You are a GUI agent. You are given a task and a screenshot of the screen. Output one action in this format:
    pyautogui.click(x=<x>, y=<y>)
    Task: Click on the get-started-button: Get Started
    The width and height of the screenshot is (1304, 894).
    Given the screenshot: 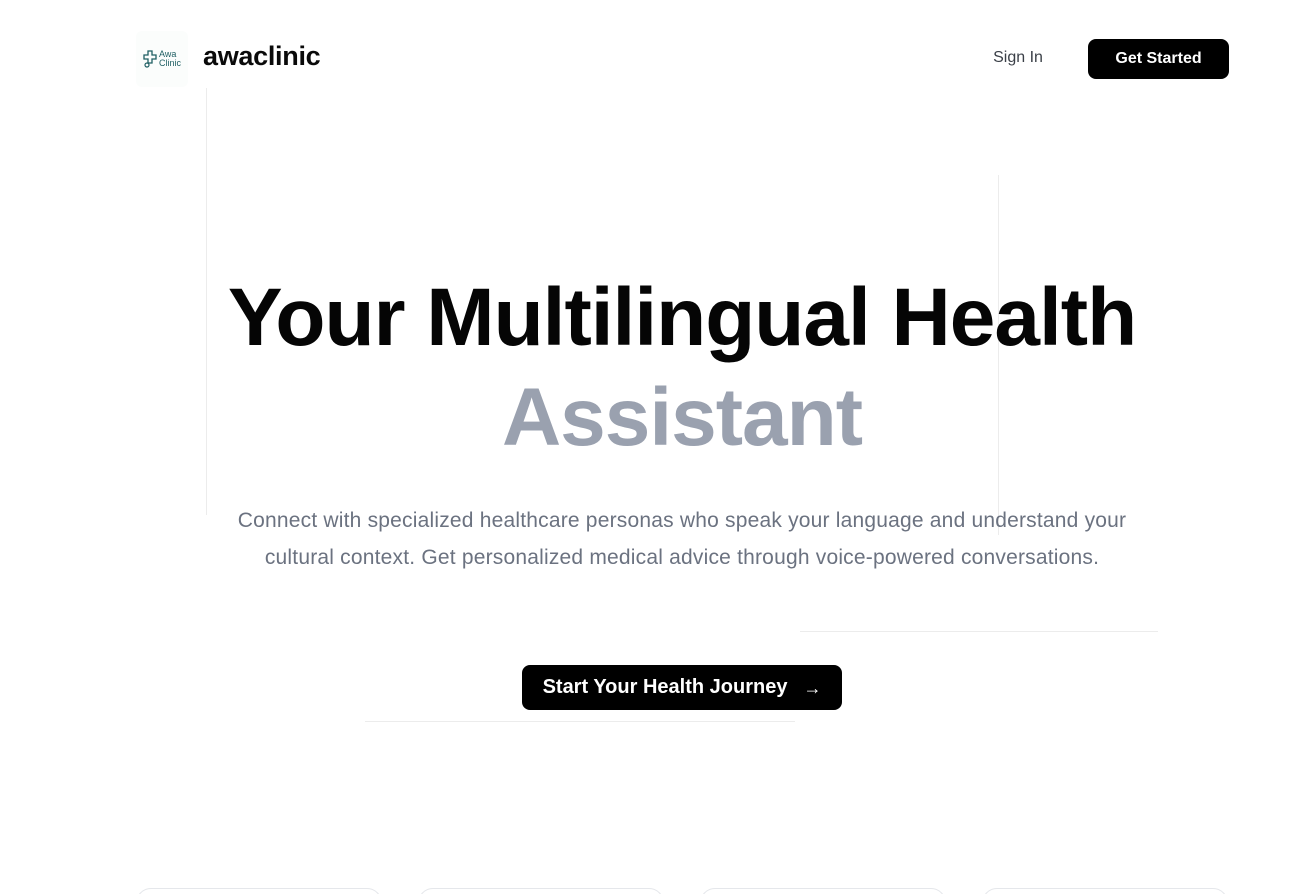 What is the action you would take?
    pyautogui.click(x=1158, y=59)
    